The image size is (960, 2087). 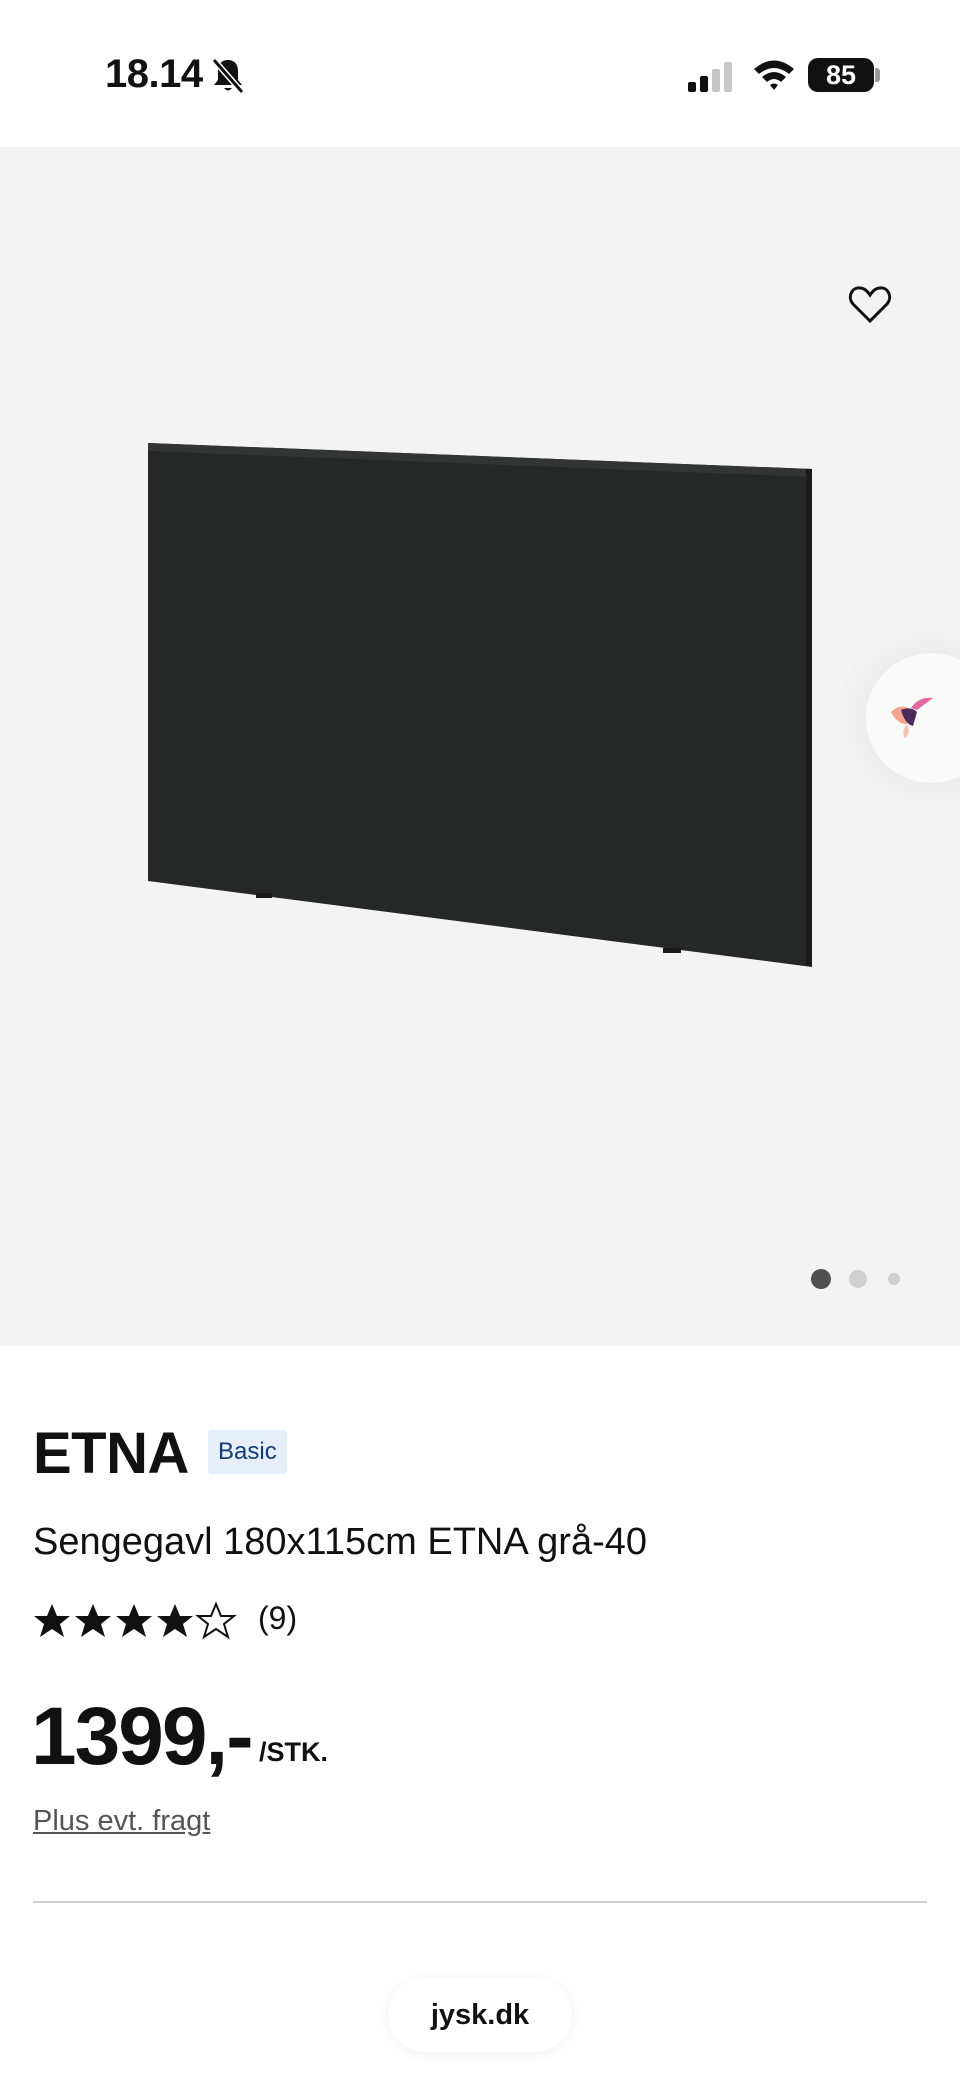 What do you see at coordinates (294, 1752) in the screenshot?
I see `price-unit: /STK.` at bounding box center [294, 1752].